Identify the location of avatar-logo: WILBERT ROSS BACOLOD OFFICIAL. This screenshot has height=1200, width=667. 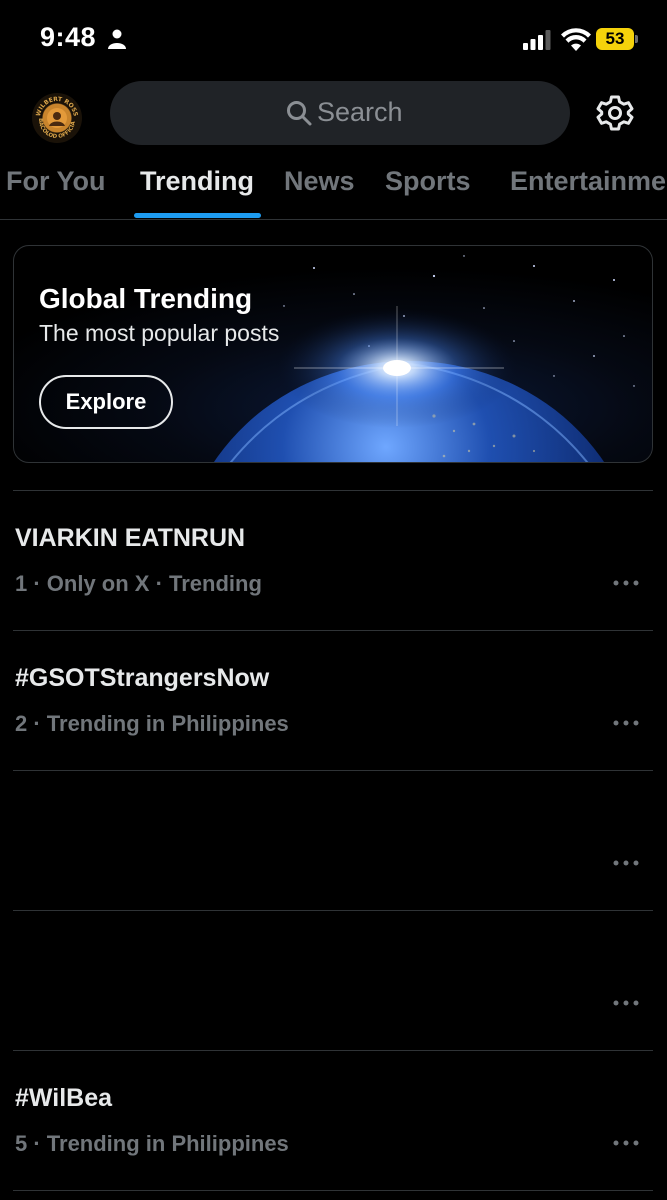
(55, 116).